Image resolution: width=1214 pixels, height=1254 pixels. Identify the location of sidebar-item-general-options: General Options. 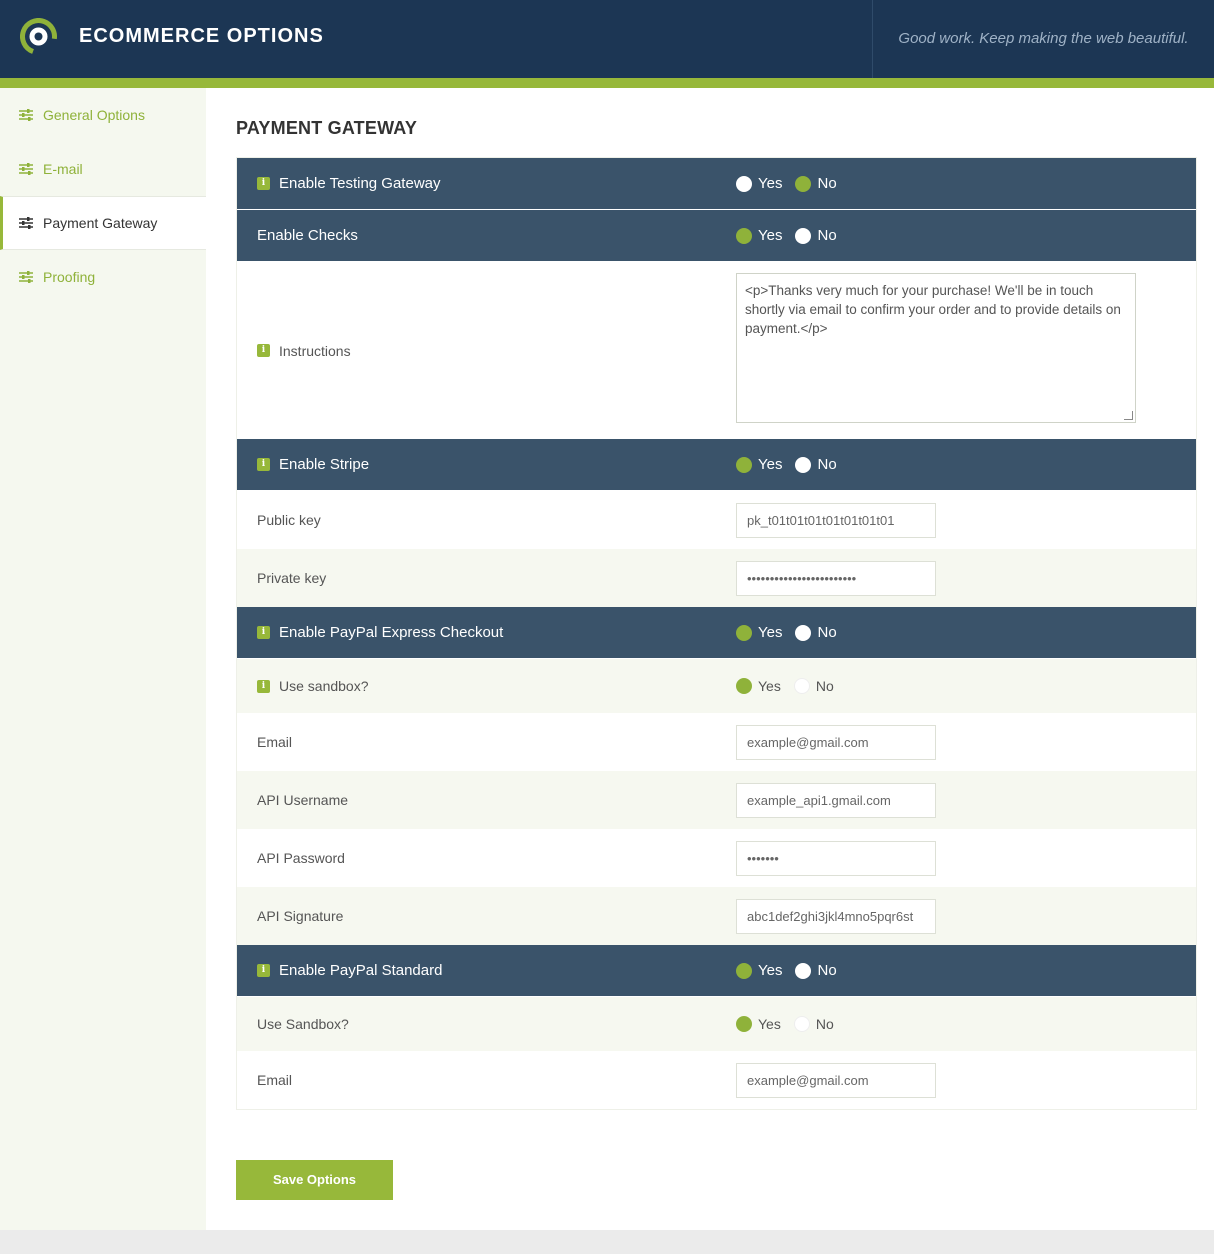
(103, 115).